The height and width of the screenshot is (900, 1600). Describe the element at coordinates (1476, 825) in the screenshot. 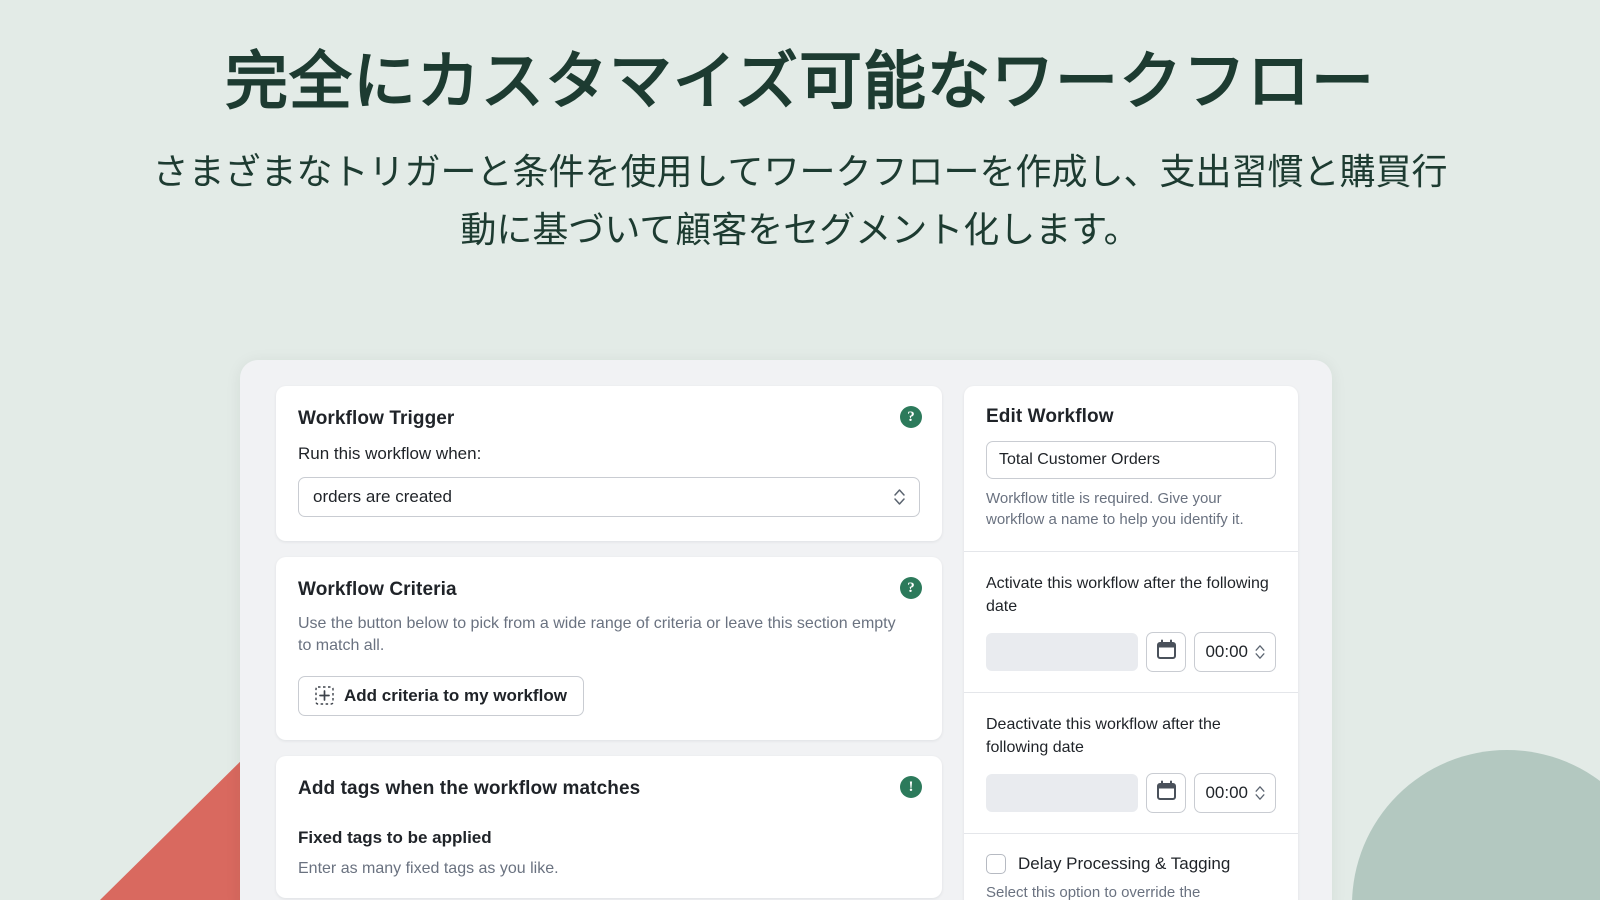

I see `green-circle-decoration` at that location.